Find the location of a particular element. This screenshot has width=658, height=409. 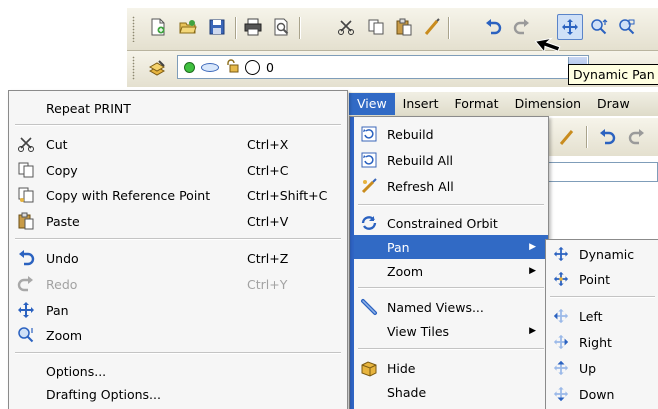

background-input is located at coordinates (603, 172).